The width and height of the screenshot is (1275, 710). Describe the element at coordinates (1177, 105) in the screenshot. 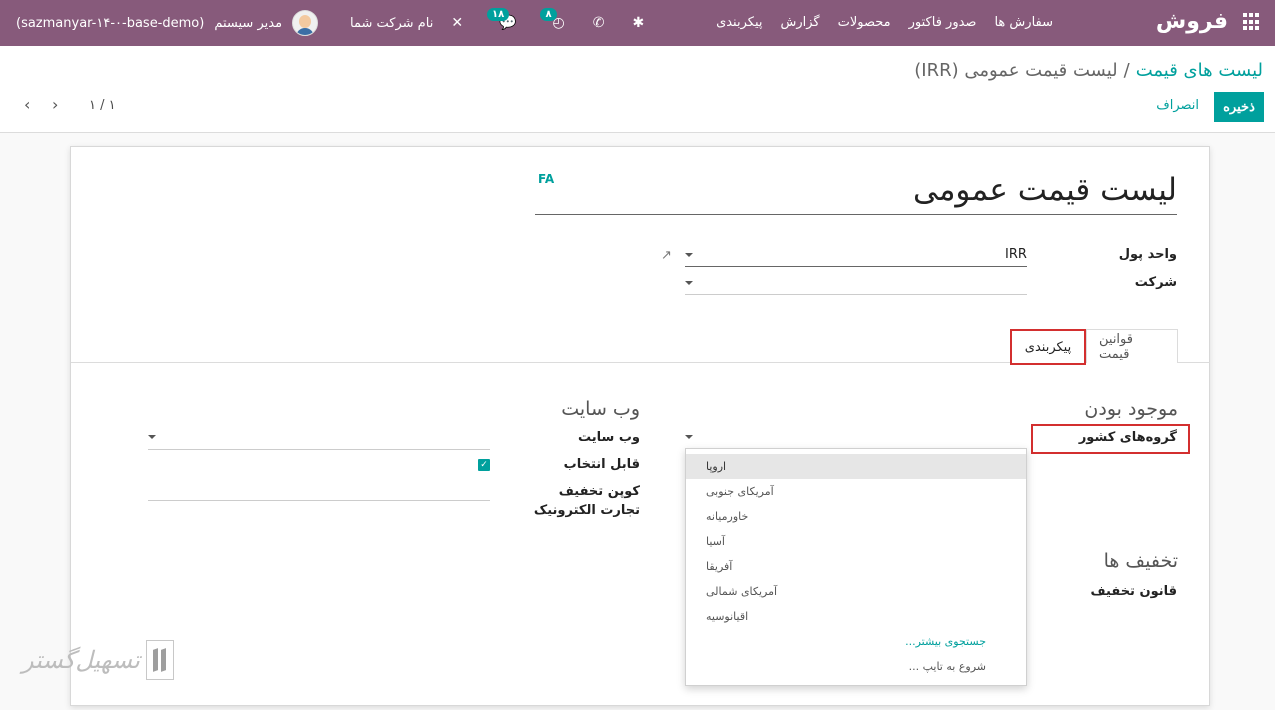

I see `discard-button: انصراف` at that location.